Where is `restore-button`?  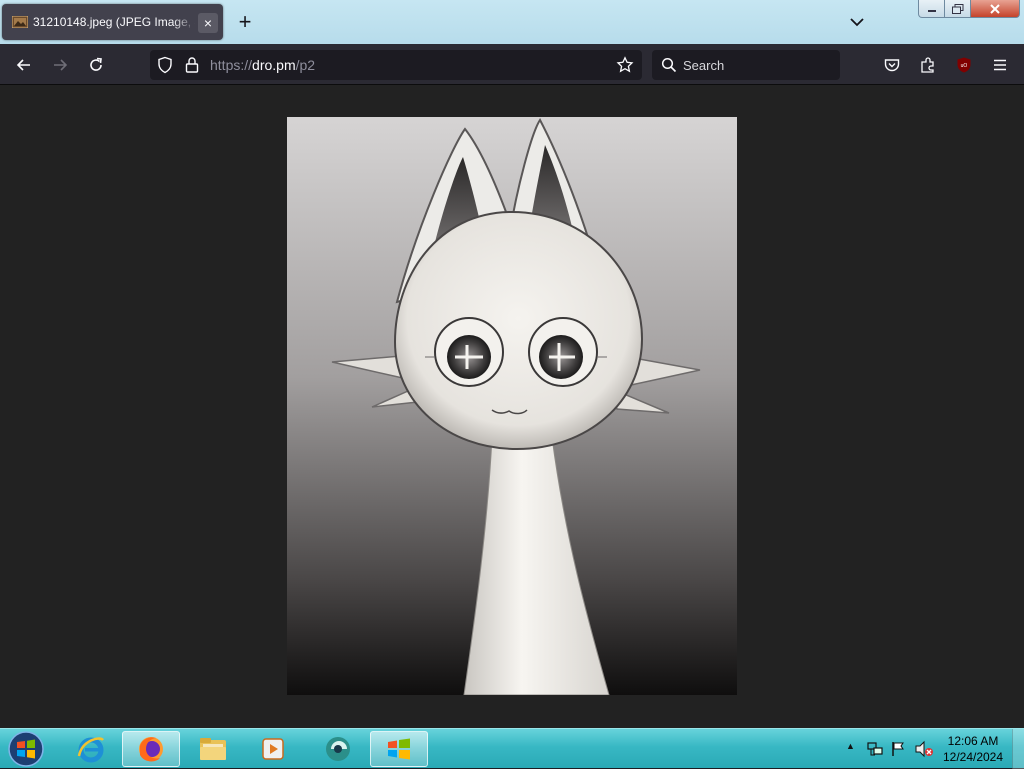 restore-button is located at coordinates (958, 9).